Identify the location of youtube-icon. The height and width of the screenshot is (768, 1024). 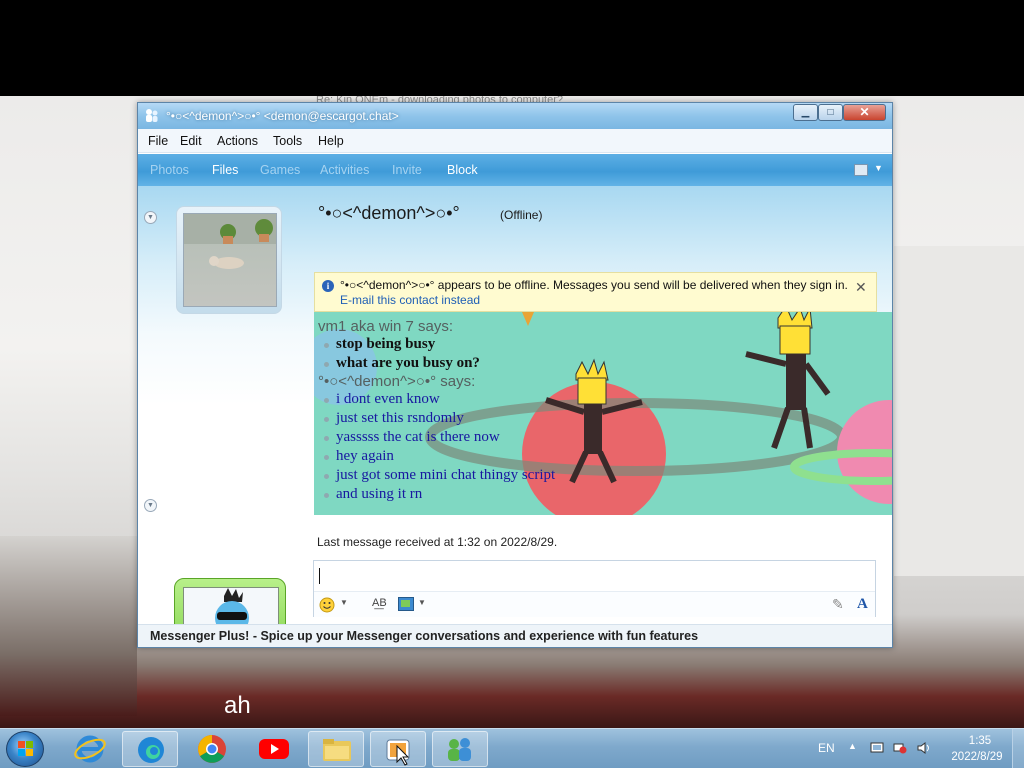
(274, 749).